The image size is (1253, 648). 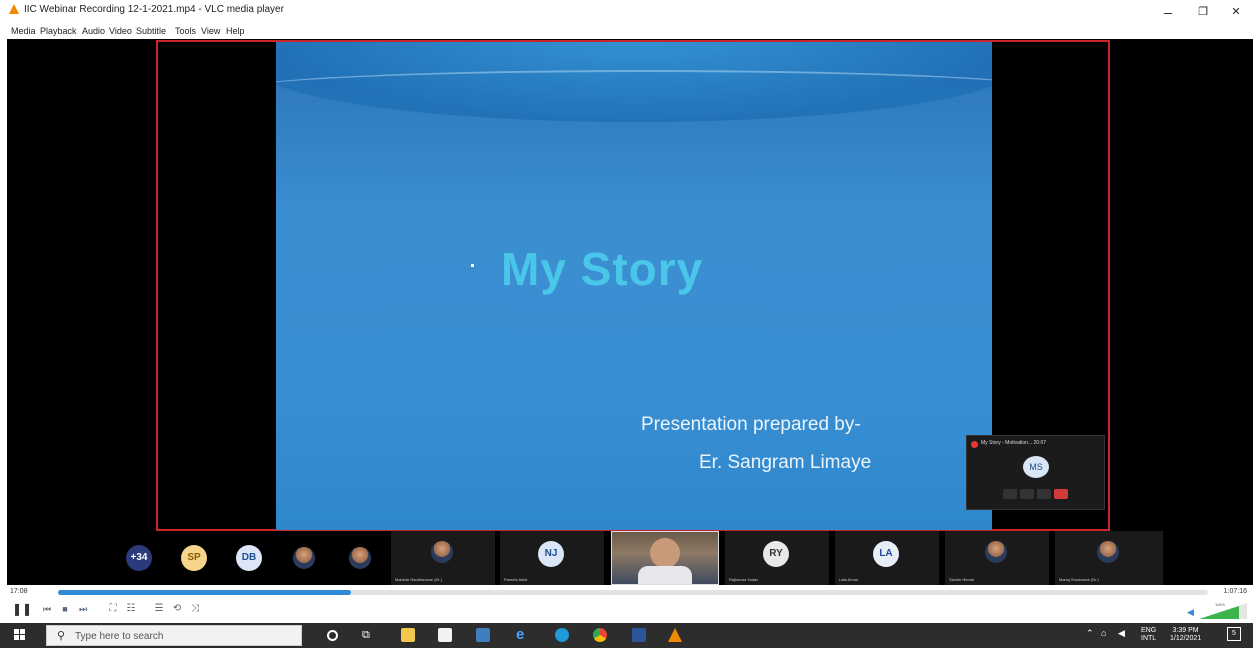 I want to click on participant-name: Pamela Ashit, so click(x=516, y=579).